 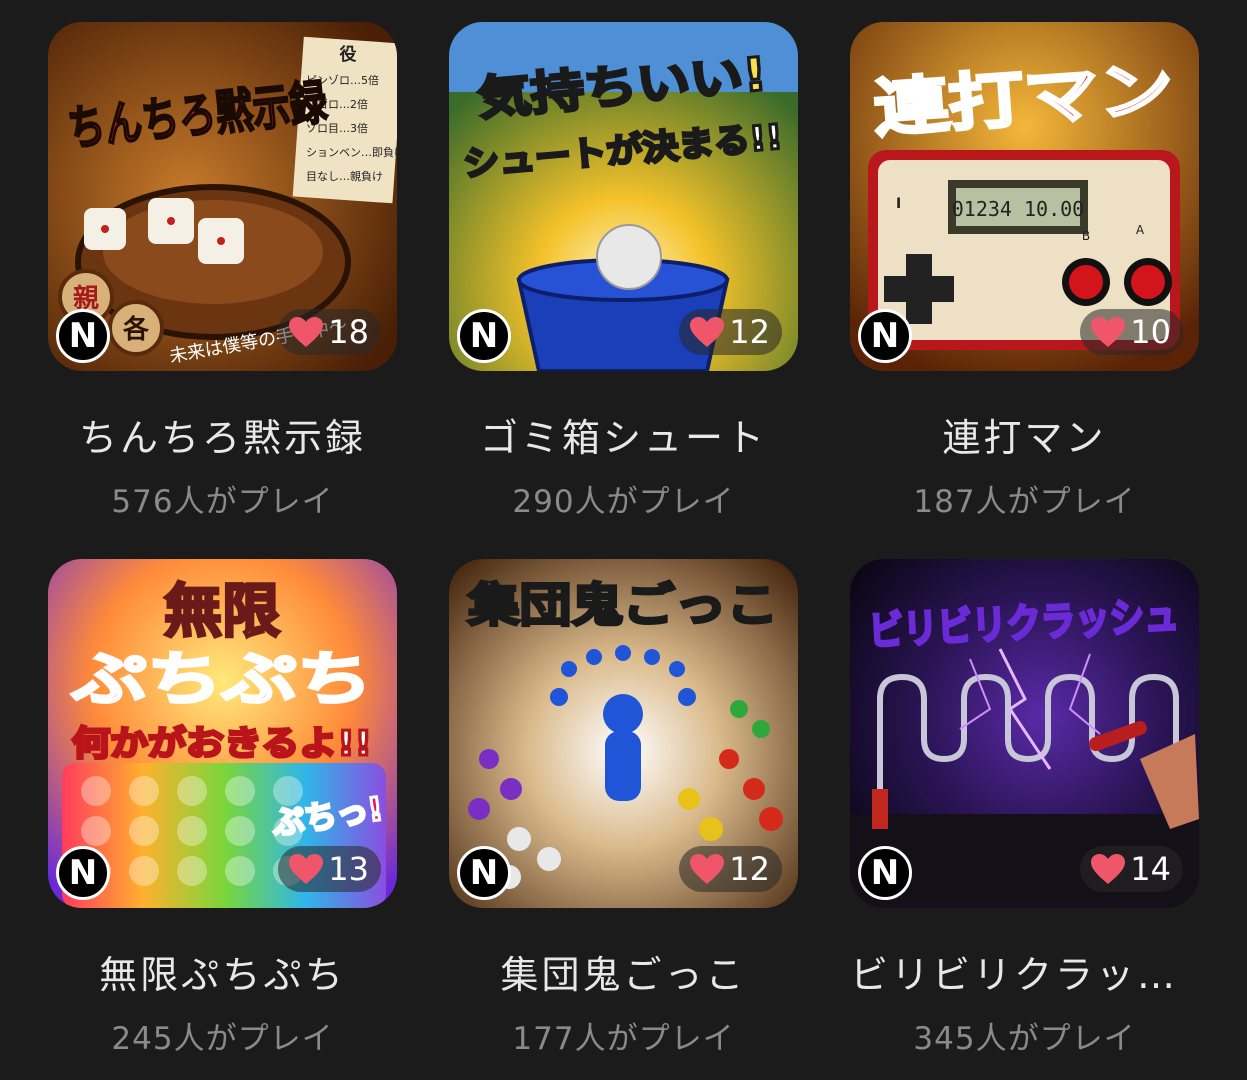 I want to click on rule-5: 目なし…親負け, so click(x=344, y=176).